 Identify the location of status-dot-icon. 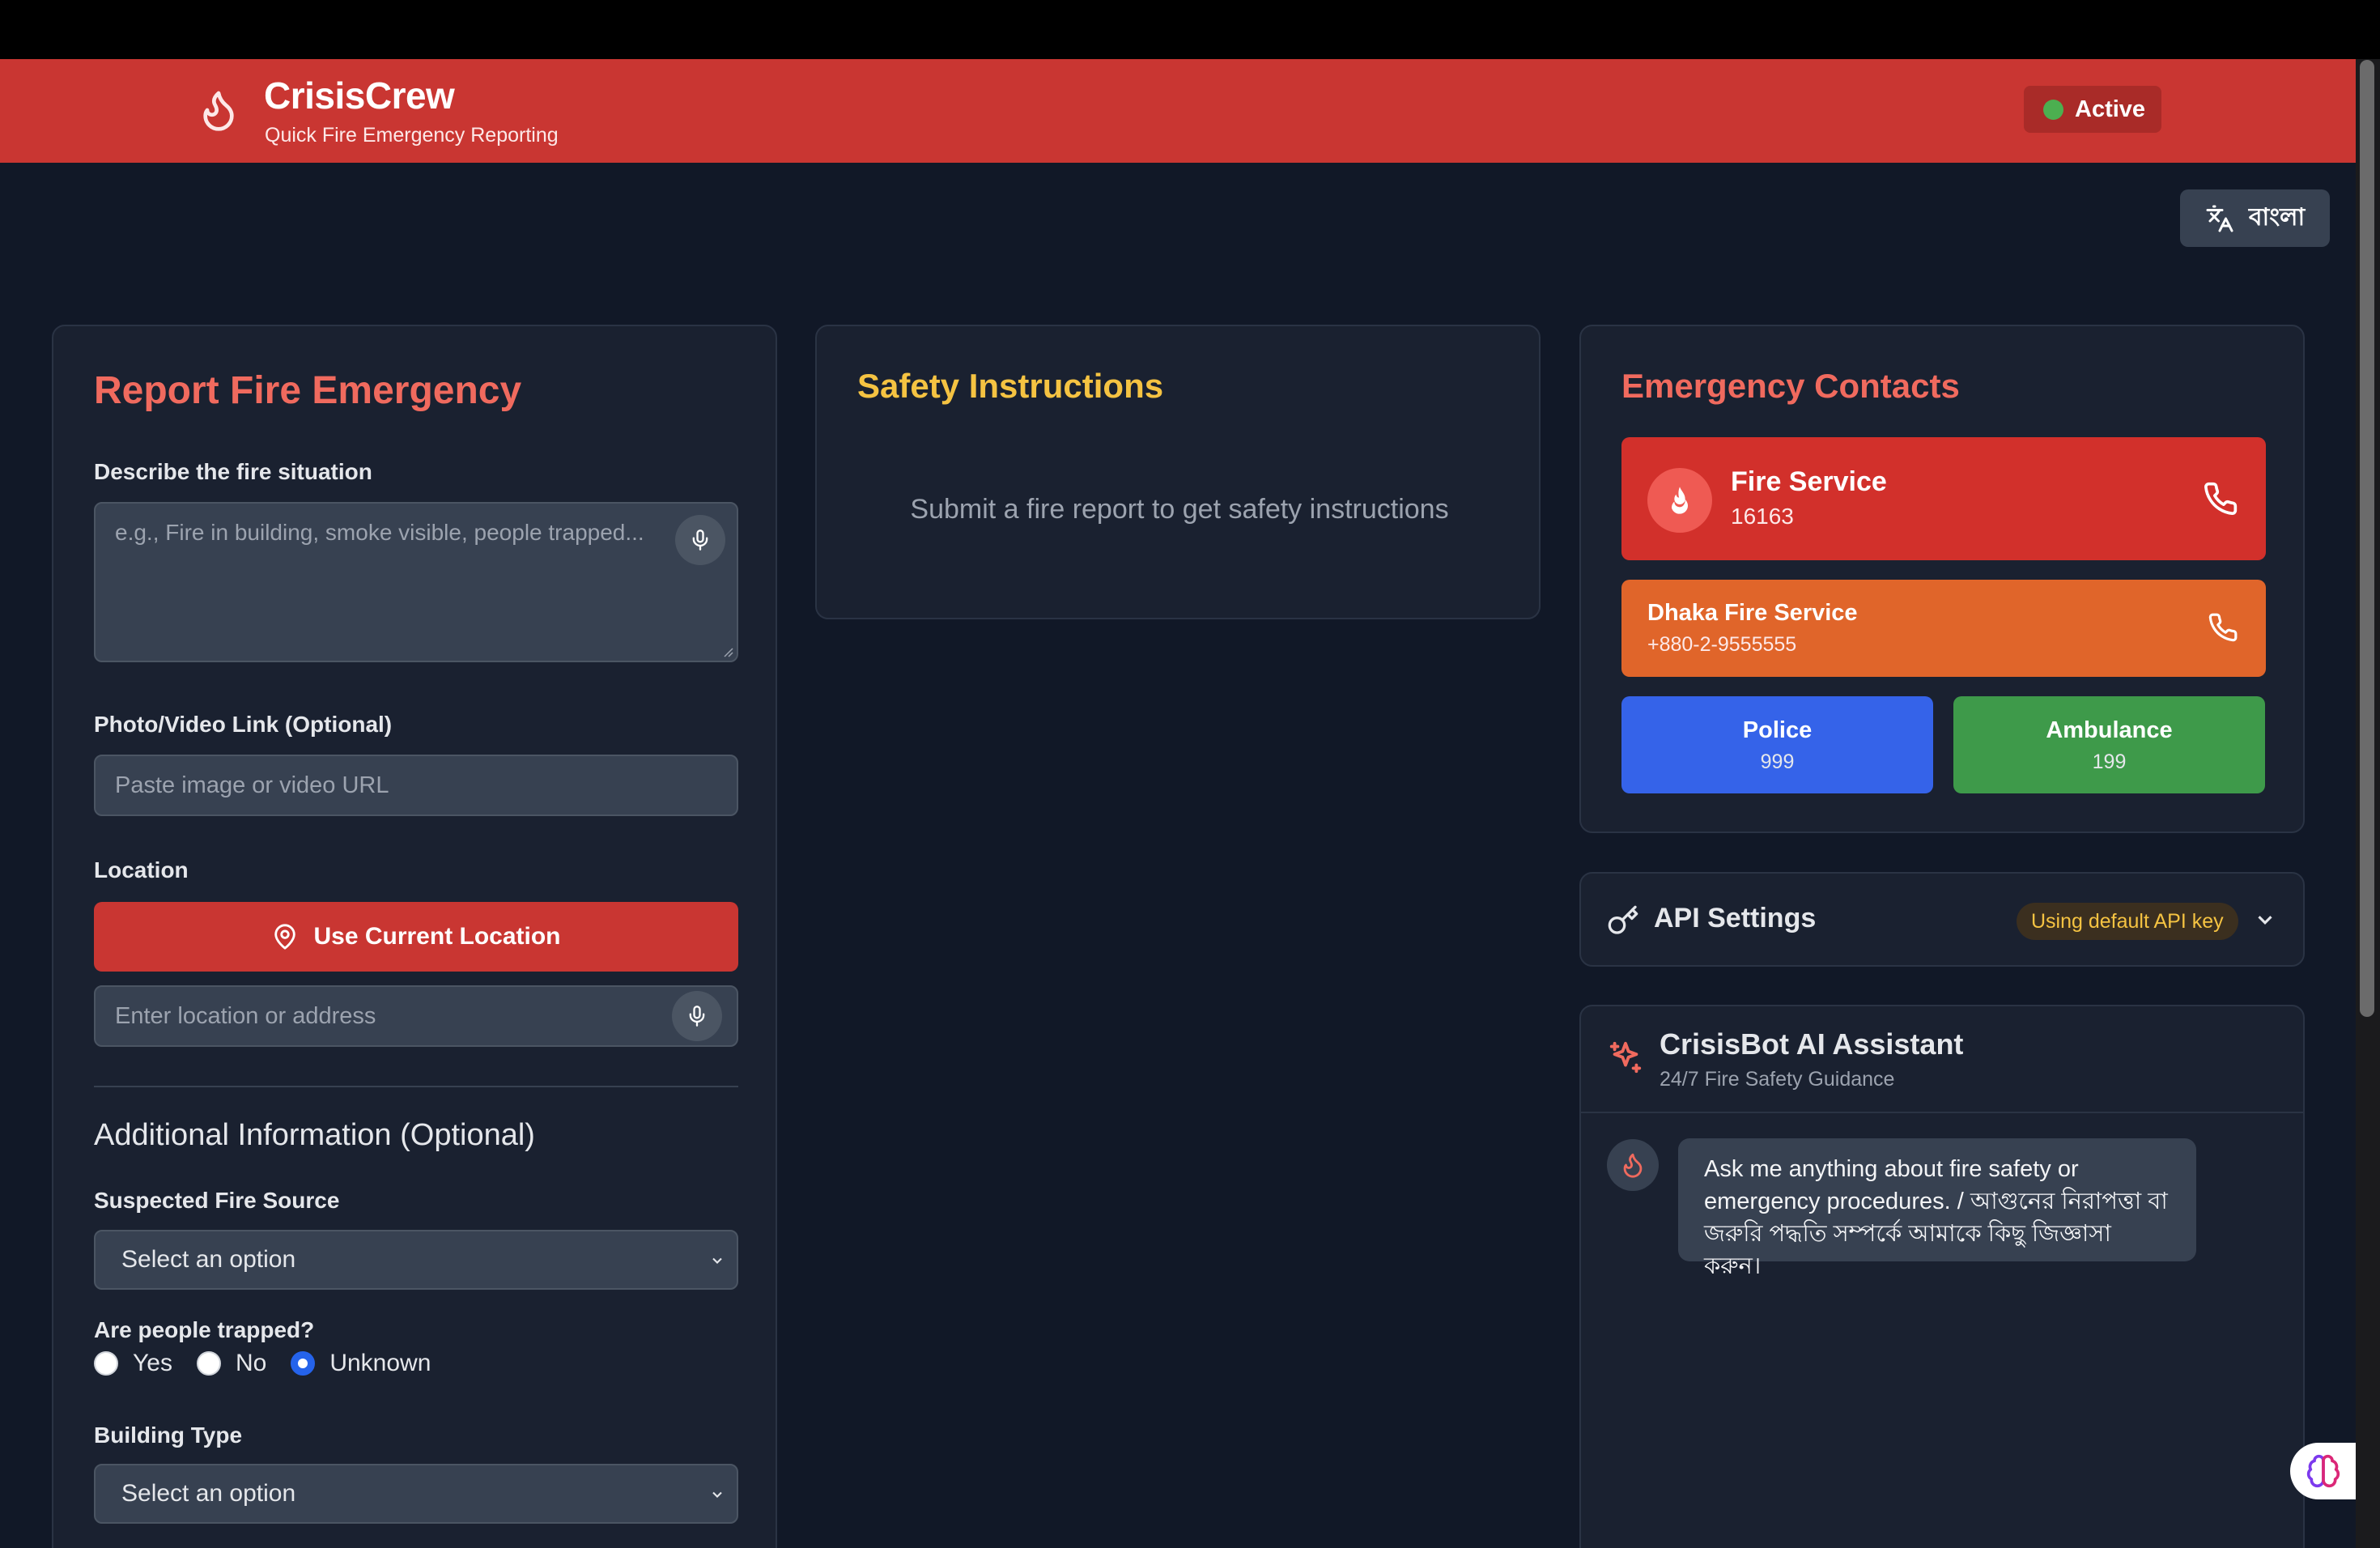
(2053, 109).